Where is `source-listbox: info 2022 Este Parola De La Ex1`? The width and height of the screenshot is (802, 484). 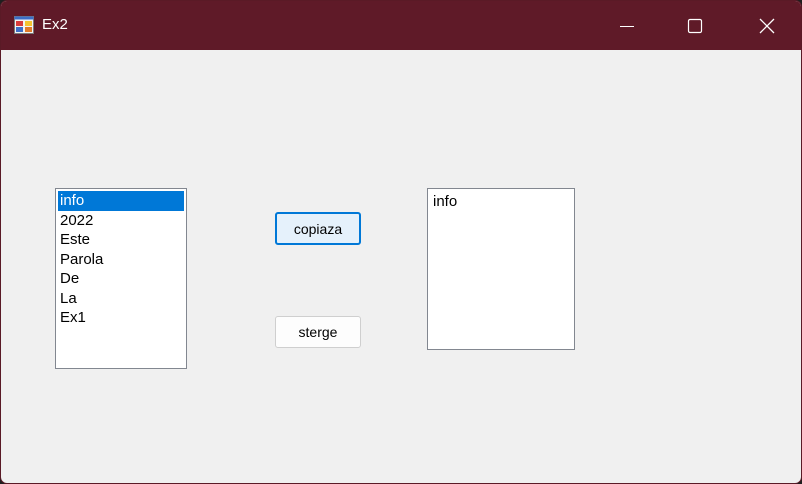
source-listbox: info 2022 Este Parola De La Ex1 is located at coordinates (121, 278).